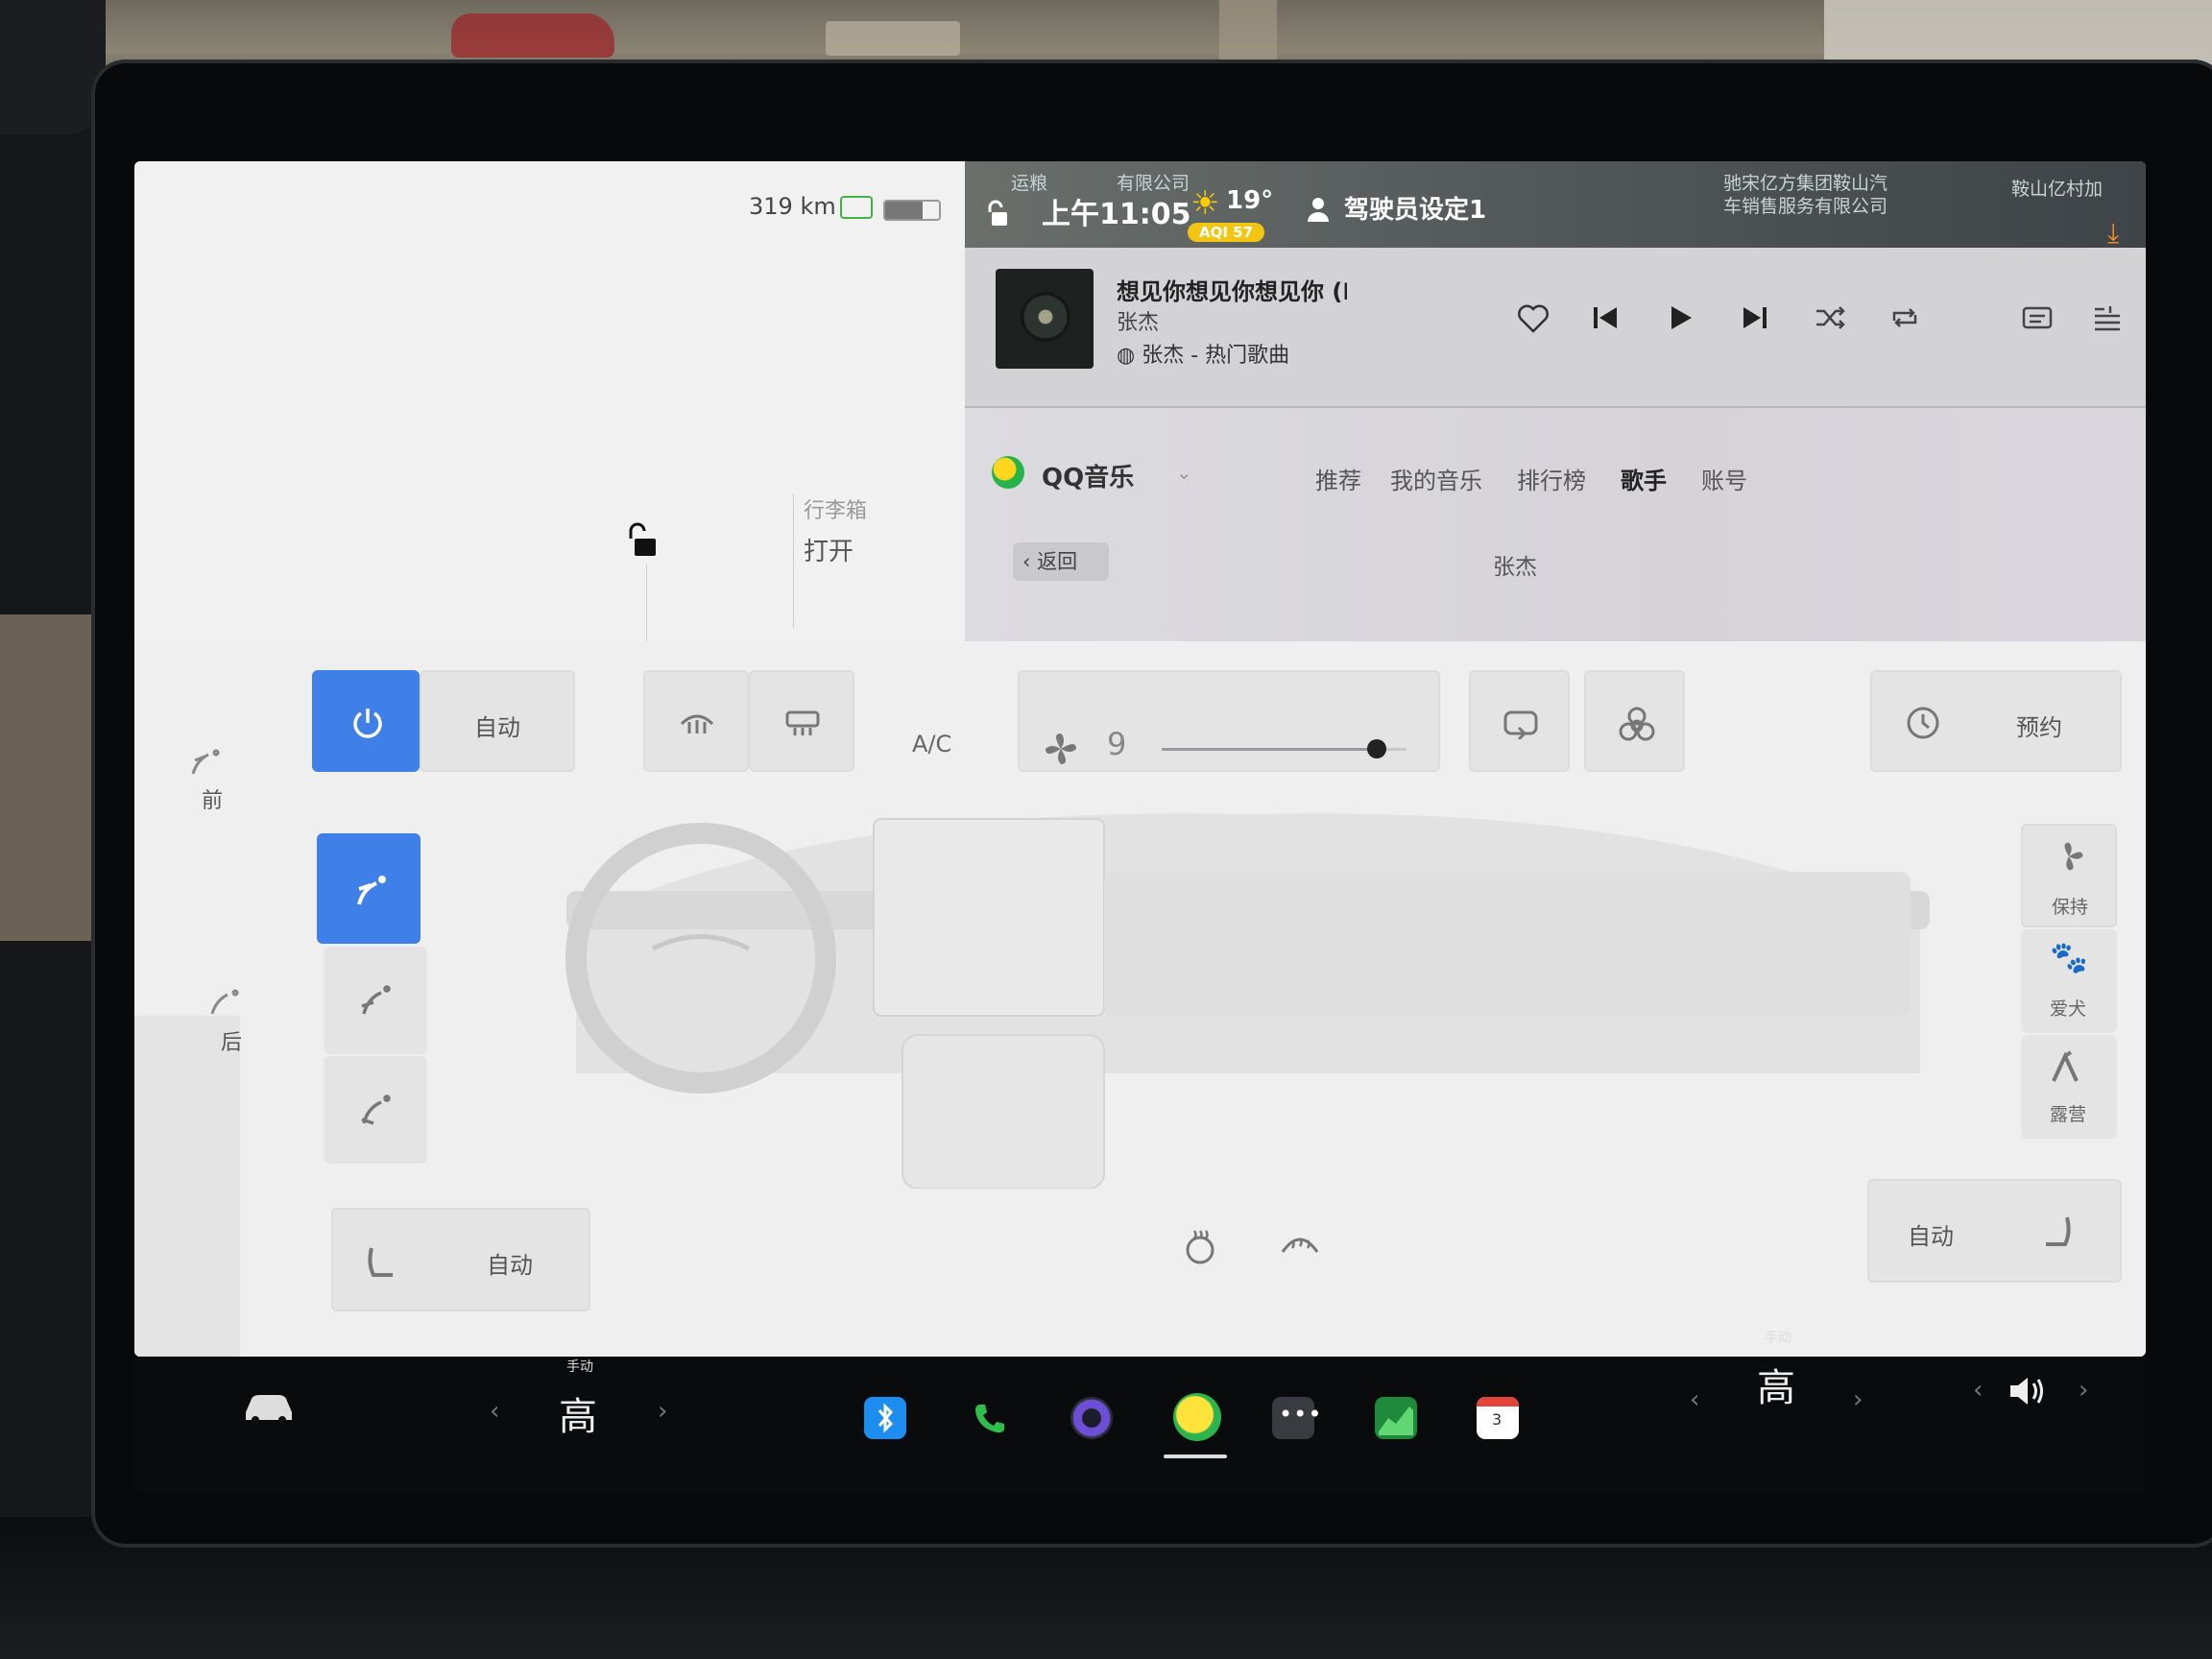 This screenshot has height=1659, width=2212. What do you see at coordinates (497, 721) in the screenshot?
I see `climate-auto-button: 自动` at bounding box center [497, 721].